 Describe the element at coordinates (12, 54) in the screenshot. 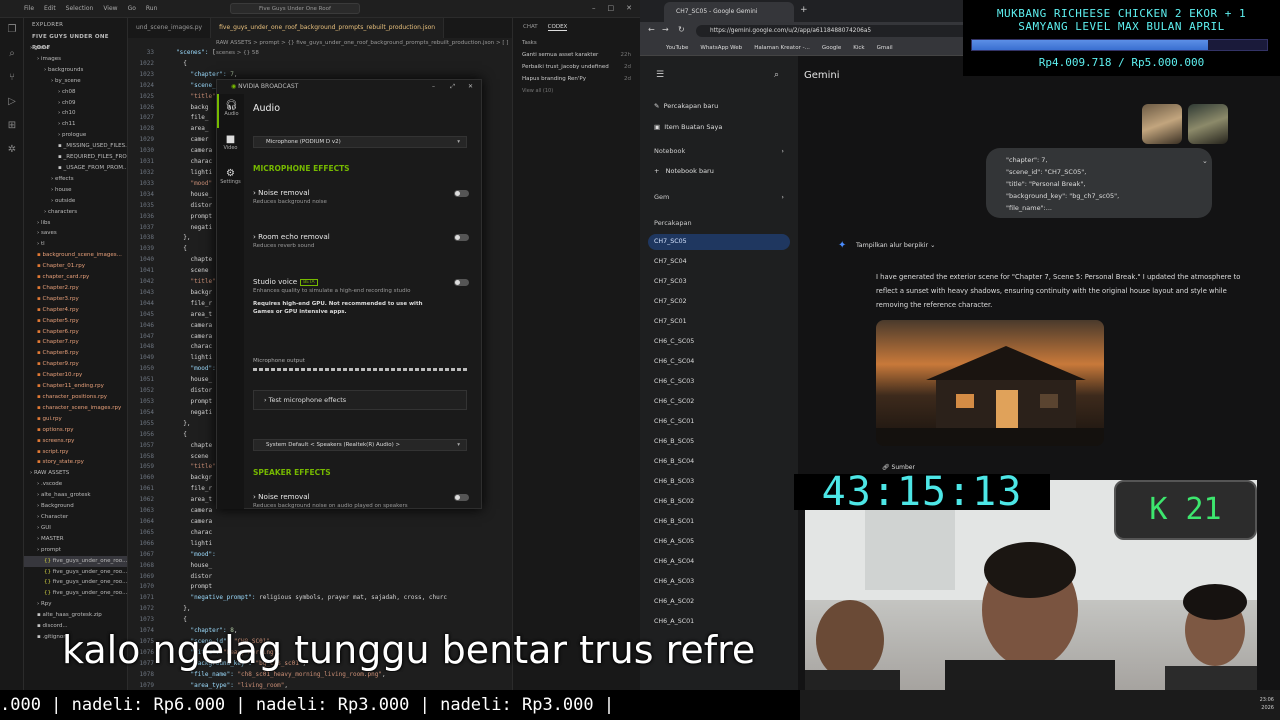

I see `search-icon: ⌕` at that location.